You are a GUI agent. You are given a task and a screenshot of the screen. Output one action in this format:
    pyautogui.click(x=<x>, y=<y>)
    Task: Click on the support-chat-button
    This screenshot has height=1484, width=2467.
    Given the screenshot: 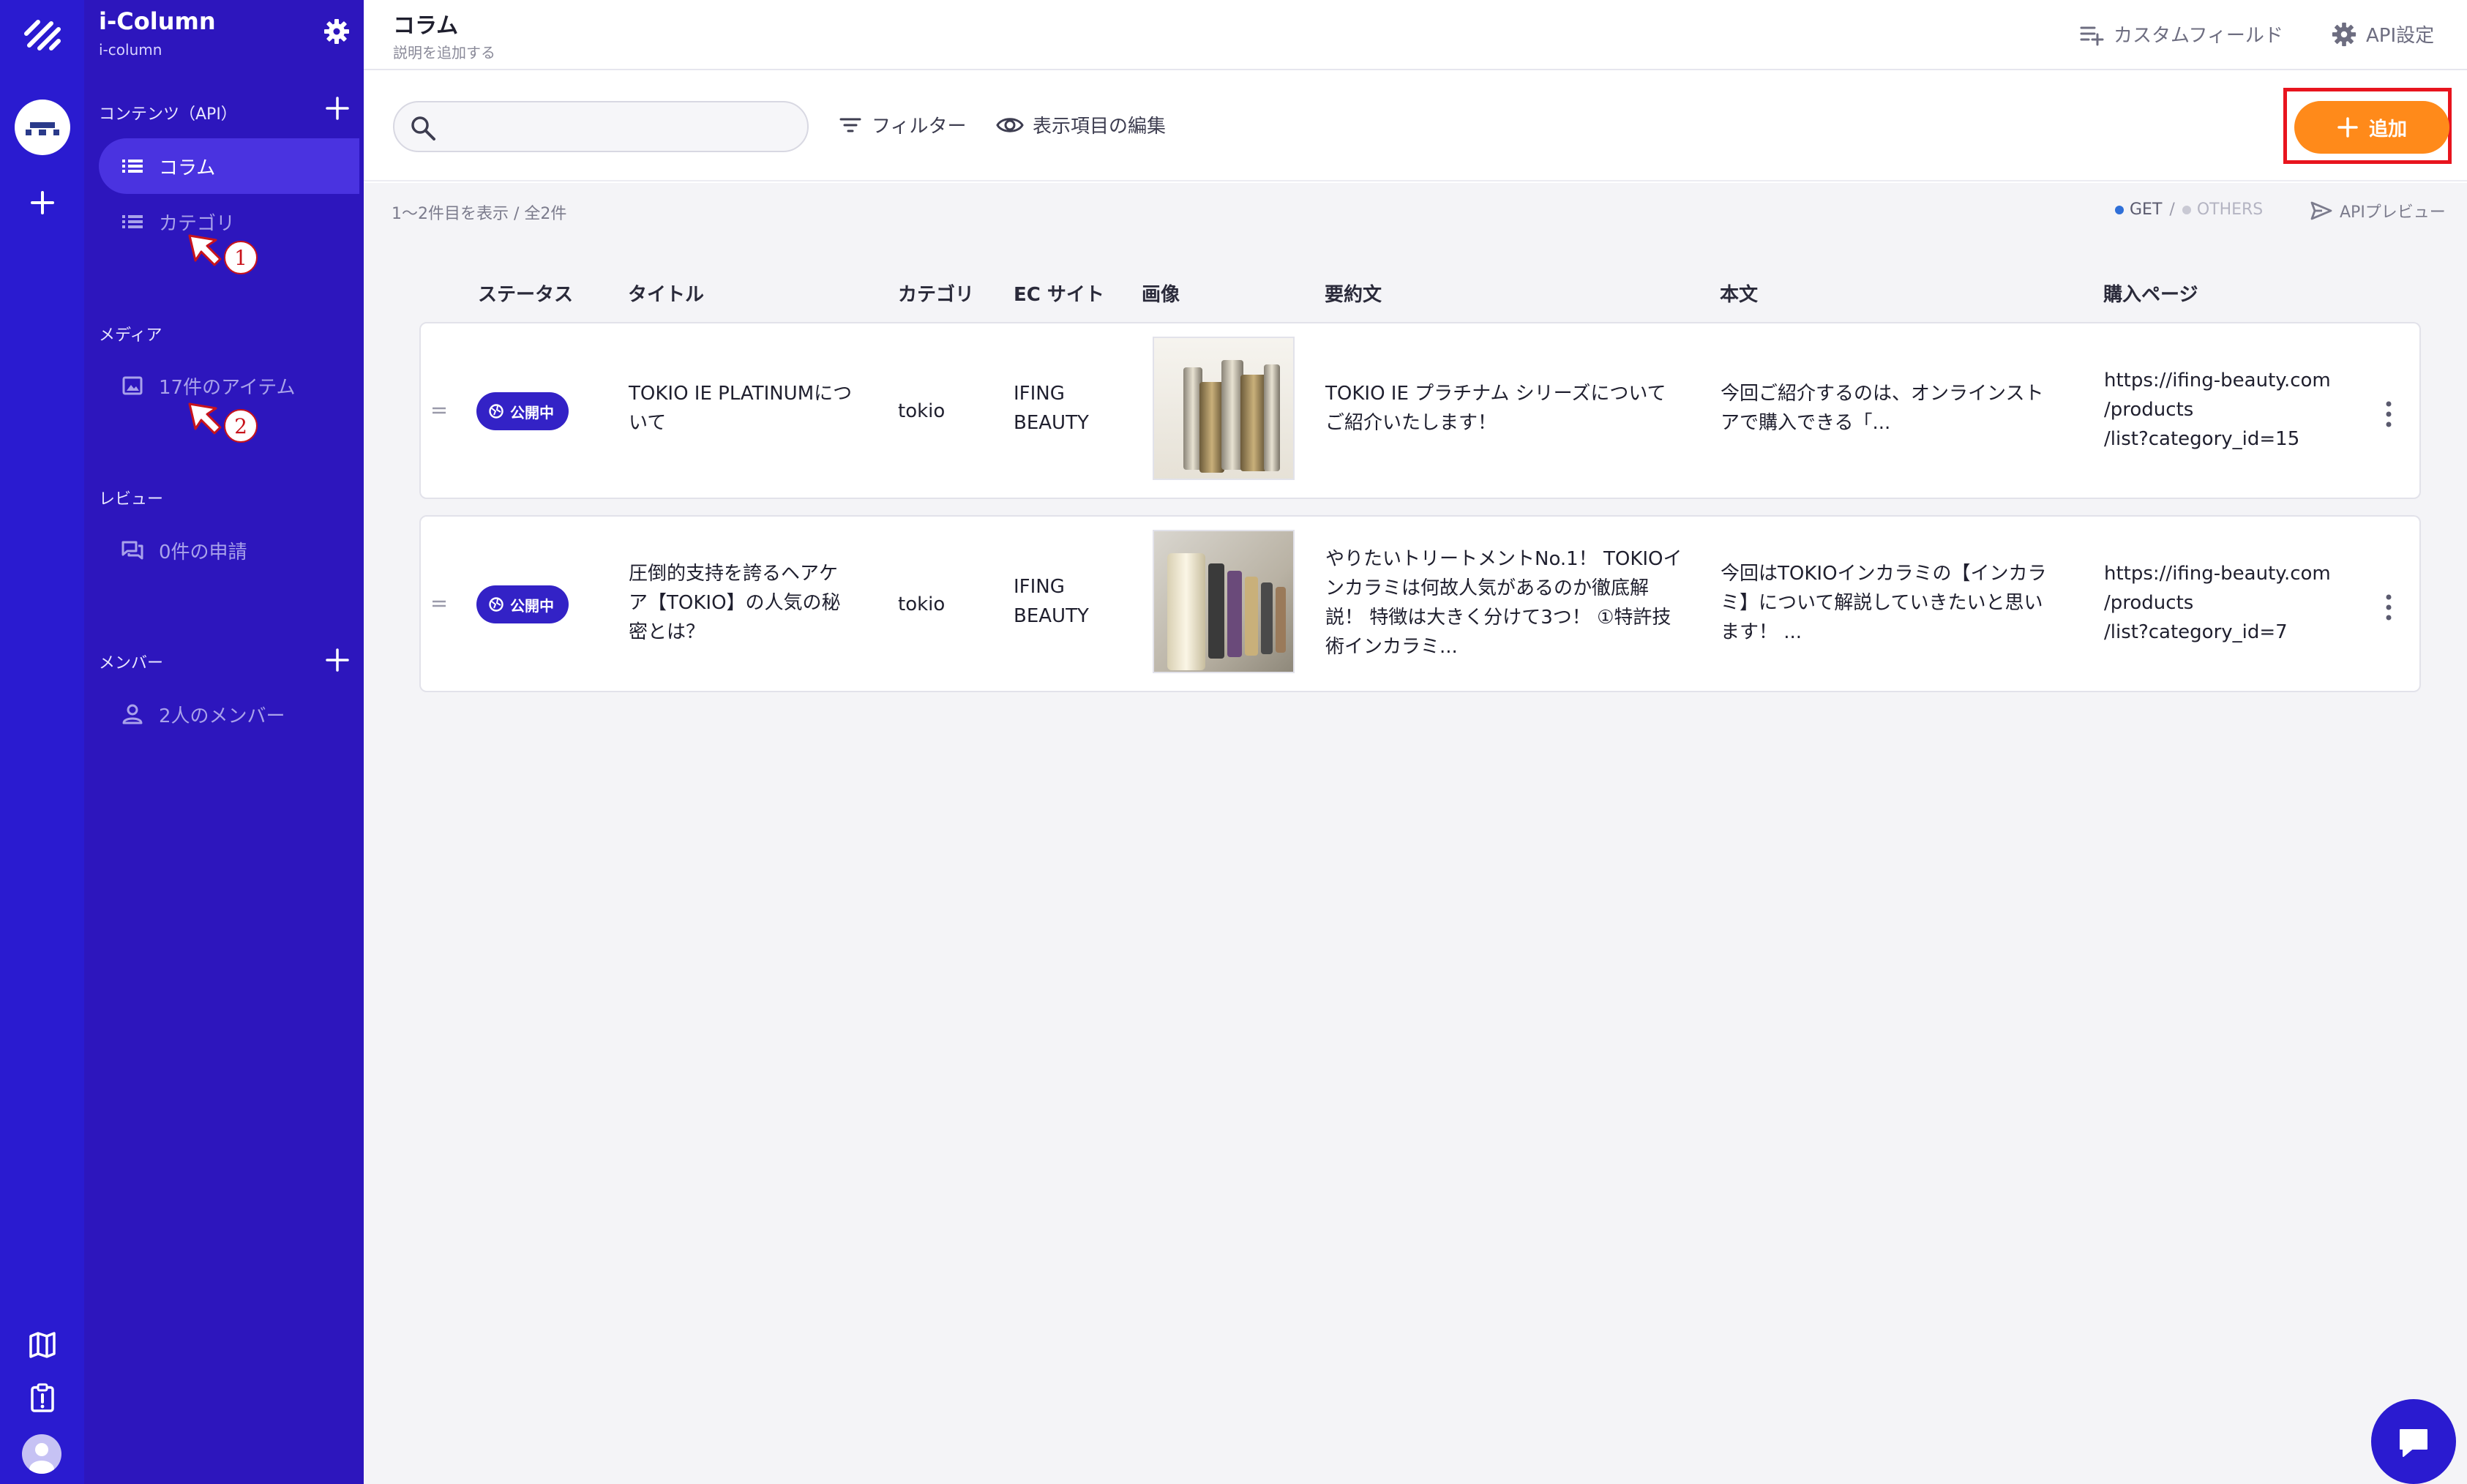 What is the action you would take?
    pyautogui.click(x=2413, y=1441)
    